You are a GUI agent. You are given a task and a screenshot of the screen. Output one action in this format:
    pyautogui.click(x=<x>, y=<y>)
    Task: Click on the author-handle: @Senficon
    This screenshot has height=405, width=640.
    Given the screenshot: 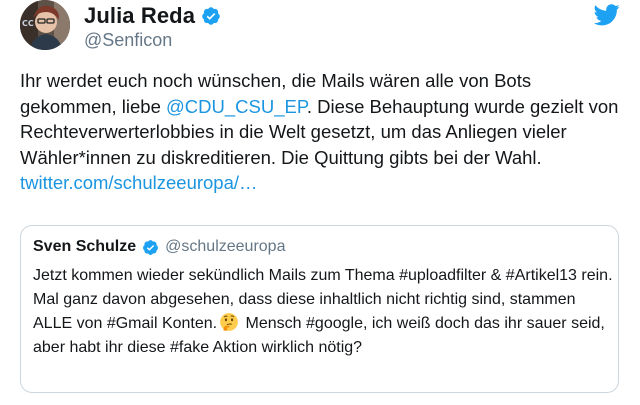 What is the action you would take?
    pyautogui.click(x=128, y=40)
    